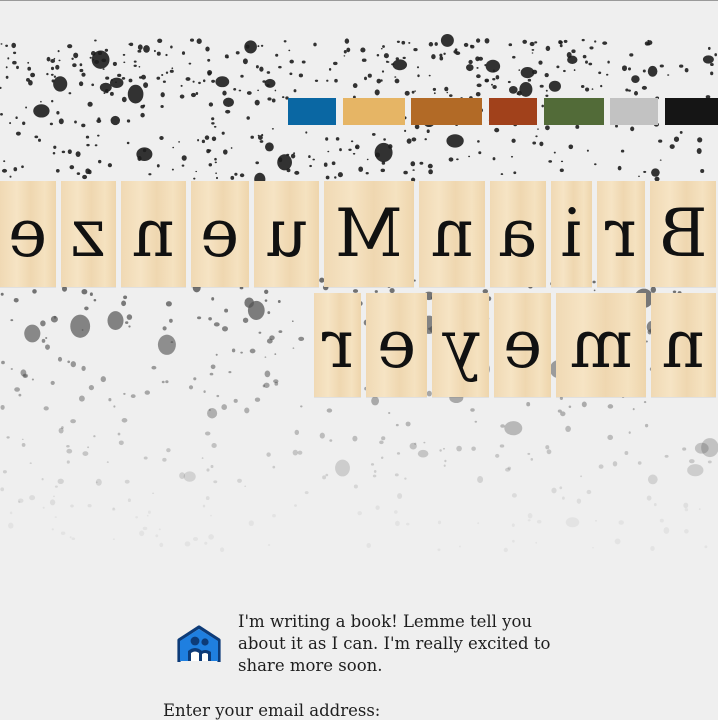 Image resolution: width=718 pixels, height=720 pixels. What do you see at coordinates (574, 111) in the screenshot?
I see `swatch-olive` at bounding box center [574, 111].